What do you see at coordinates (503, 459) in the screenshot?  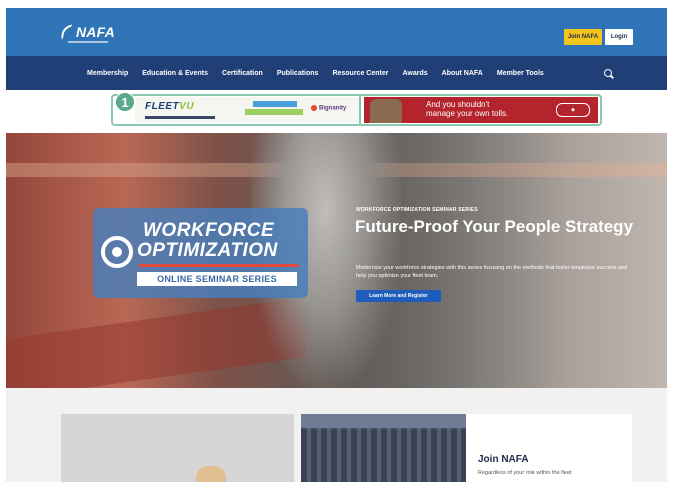 I see `join-nafa-title: Join NAFA` at bounding box center [503, 459].